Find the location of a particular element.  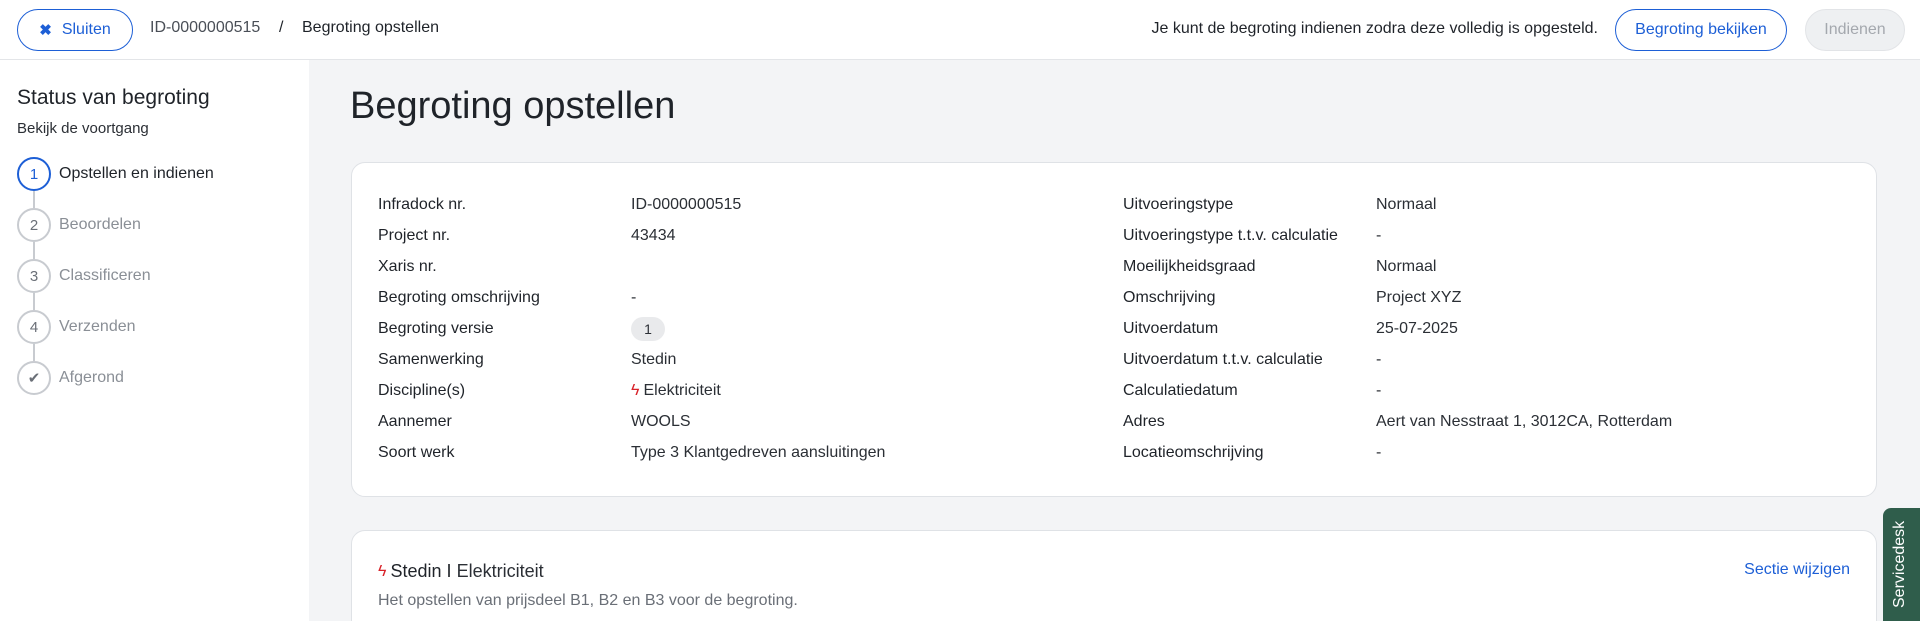

detail-row: Calculatiedatum - is located at coordinates (1397, 390).